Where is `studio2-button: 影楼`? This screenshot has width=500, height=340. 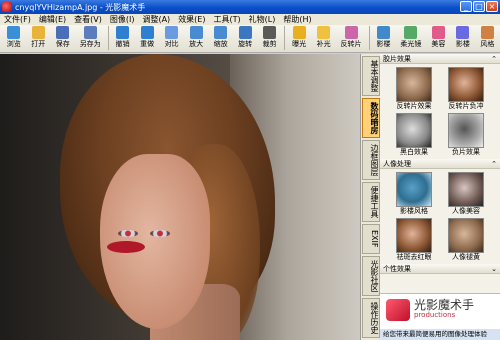
studio2-button: 影楼 is located at coordinates (463, 38).